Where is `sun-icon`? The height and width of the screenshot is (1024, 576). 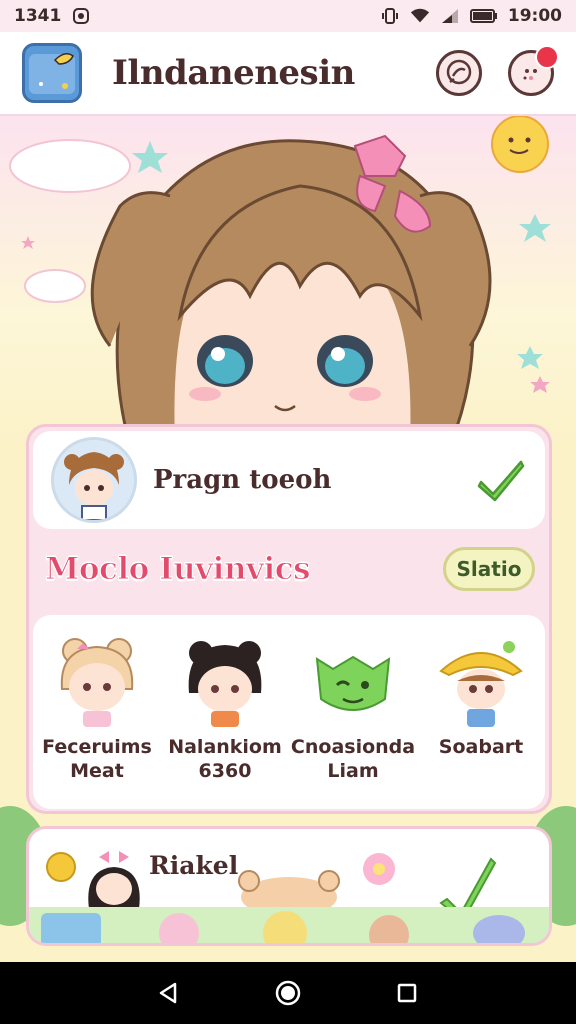 sun-icon is located at coordinates (520, 144).